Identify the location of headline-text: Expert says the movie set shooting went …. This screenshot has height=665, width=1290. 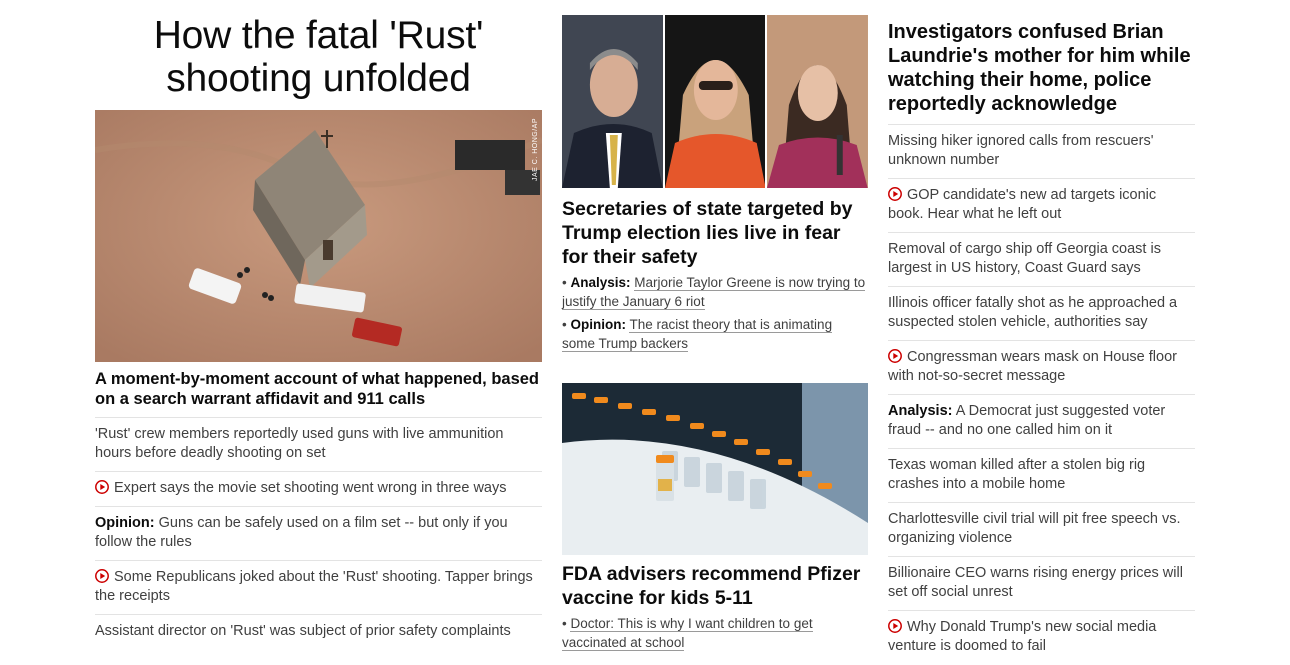
(310, 488).